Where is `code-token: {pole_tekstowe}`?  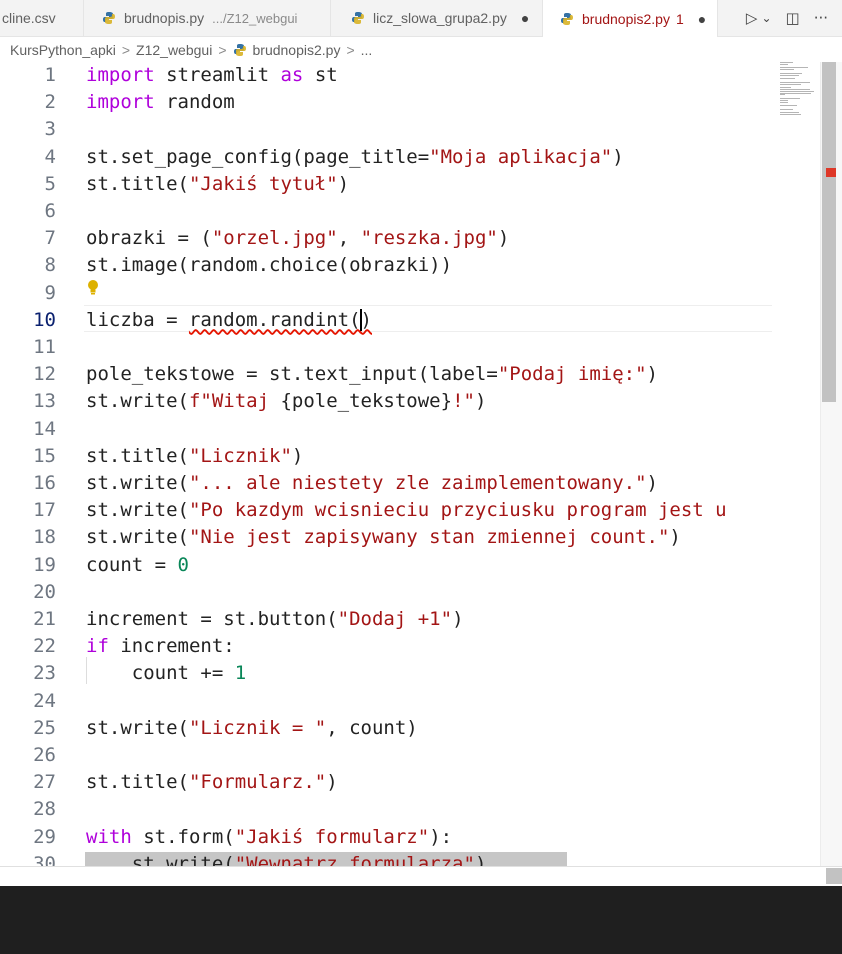 code-token: {pole_tekstowe} is located at coordinates (366, 401).